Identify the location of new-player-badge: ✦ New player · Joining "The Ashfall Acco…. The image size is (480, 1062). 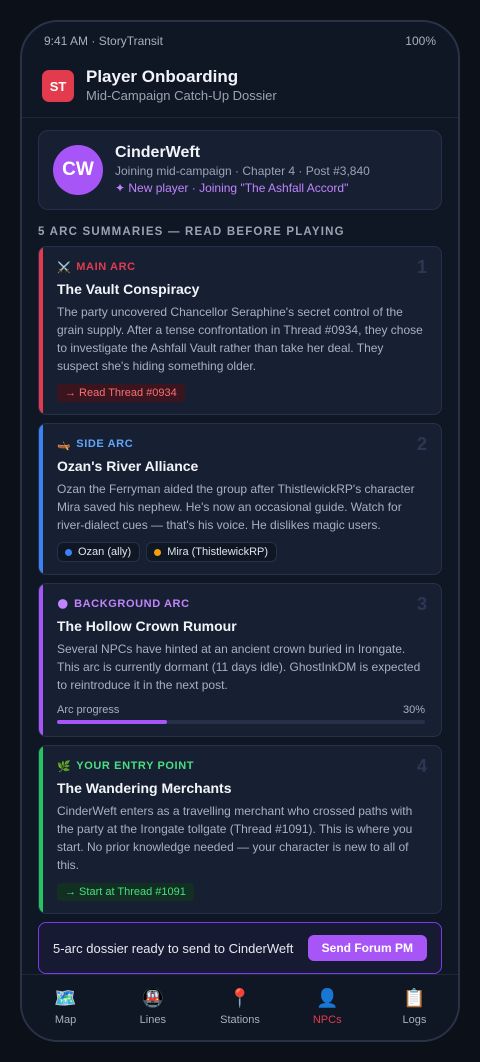
(232, 188).